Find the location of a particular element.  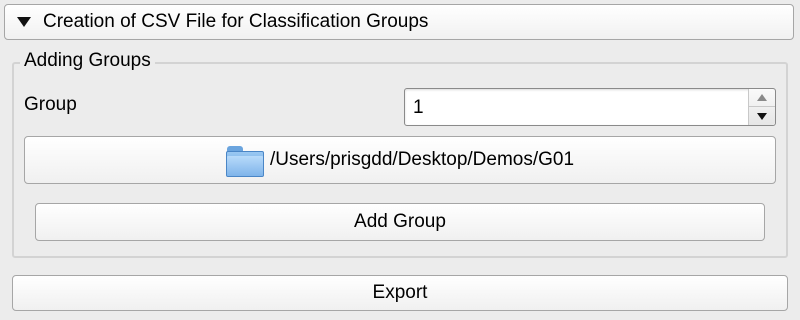

group-label: Group is located at coordinates (50, 104).